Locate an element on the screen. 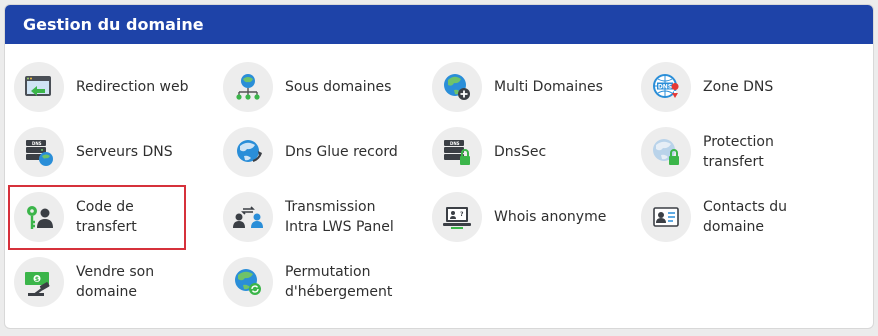  browser-redirect-icon is located at coordinates (39, 86).